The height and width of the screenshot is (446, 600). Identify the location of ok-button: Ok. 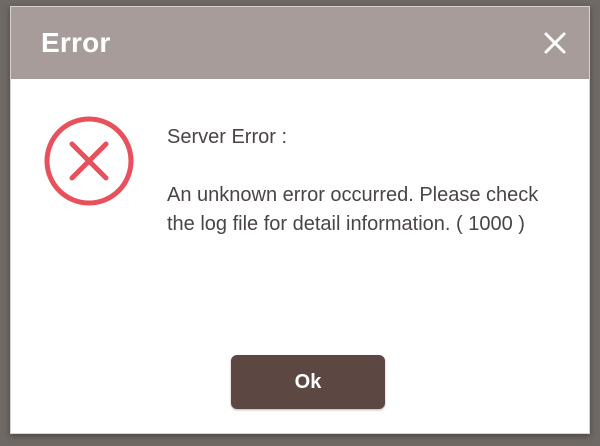
(308, 382).